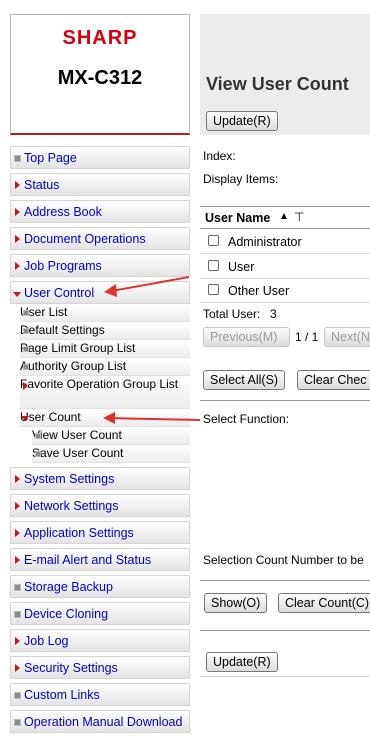 Image resolution: width=370 pixels, height=749 pixels. Describe the element at coordinates (241, 179) in the screenshot. I see `display-items-label: Display Items:` at that location.